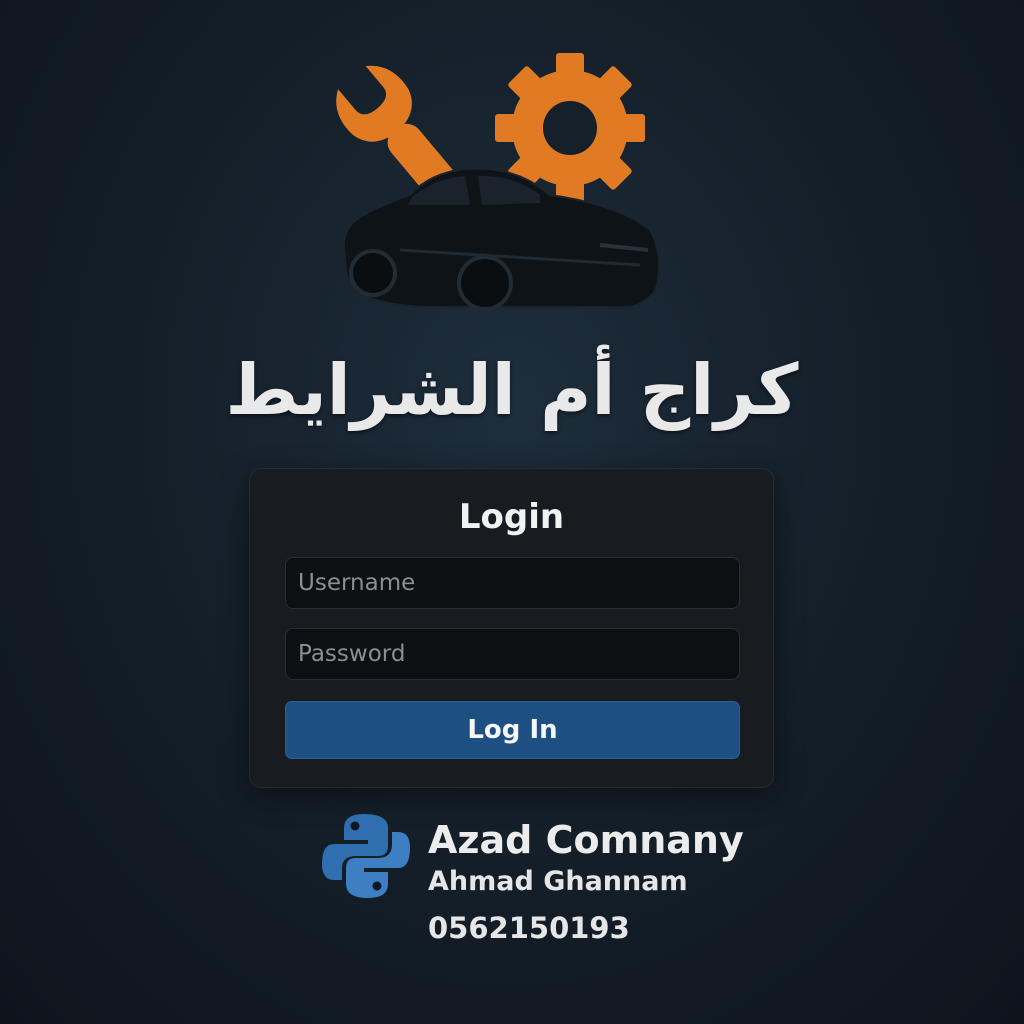 Image resolution: width=1024 pixels, height=1024 pixels. I want to click on brand-title: كراج أم الشرايط, so click(512, 390).